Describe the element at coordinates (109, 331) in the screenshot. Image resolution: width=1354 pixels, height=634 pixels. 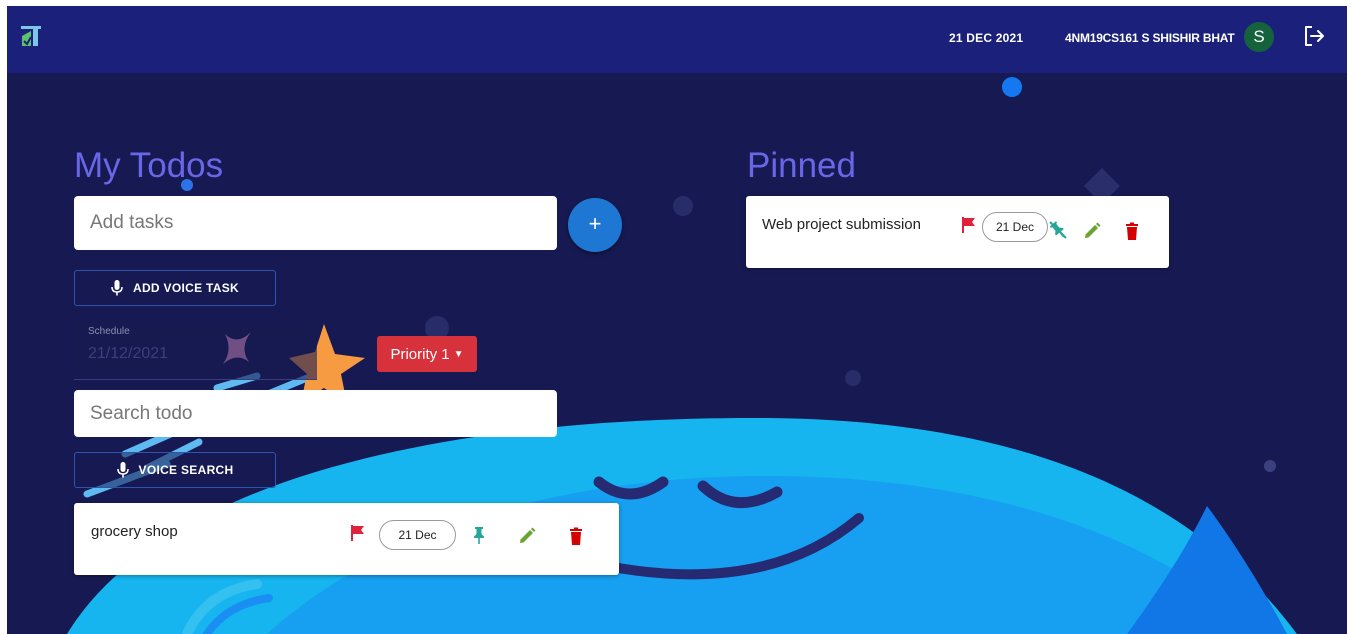
I see `schedule-label: Schedule` at that location.